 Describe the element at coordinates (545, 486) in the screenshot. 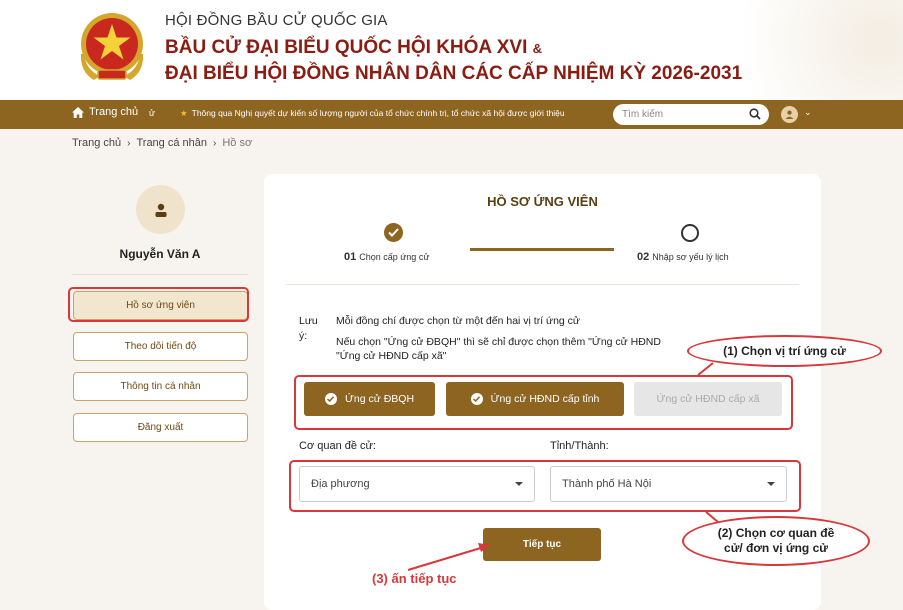

I see `highlight-box-selects` at that location.